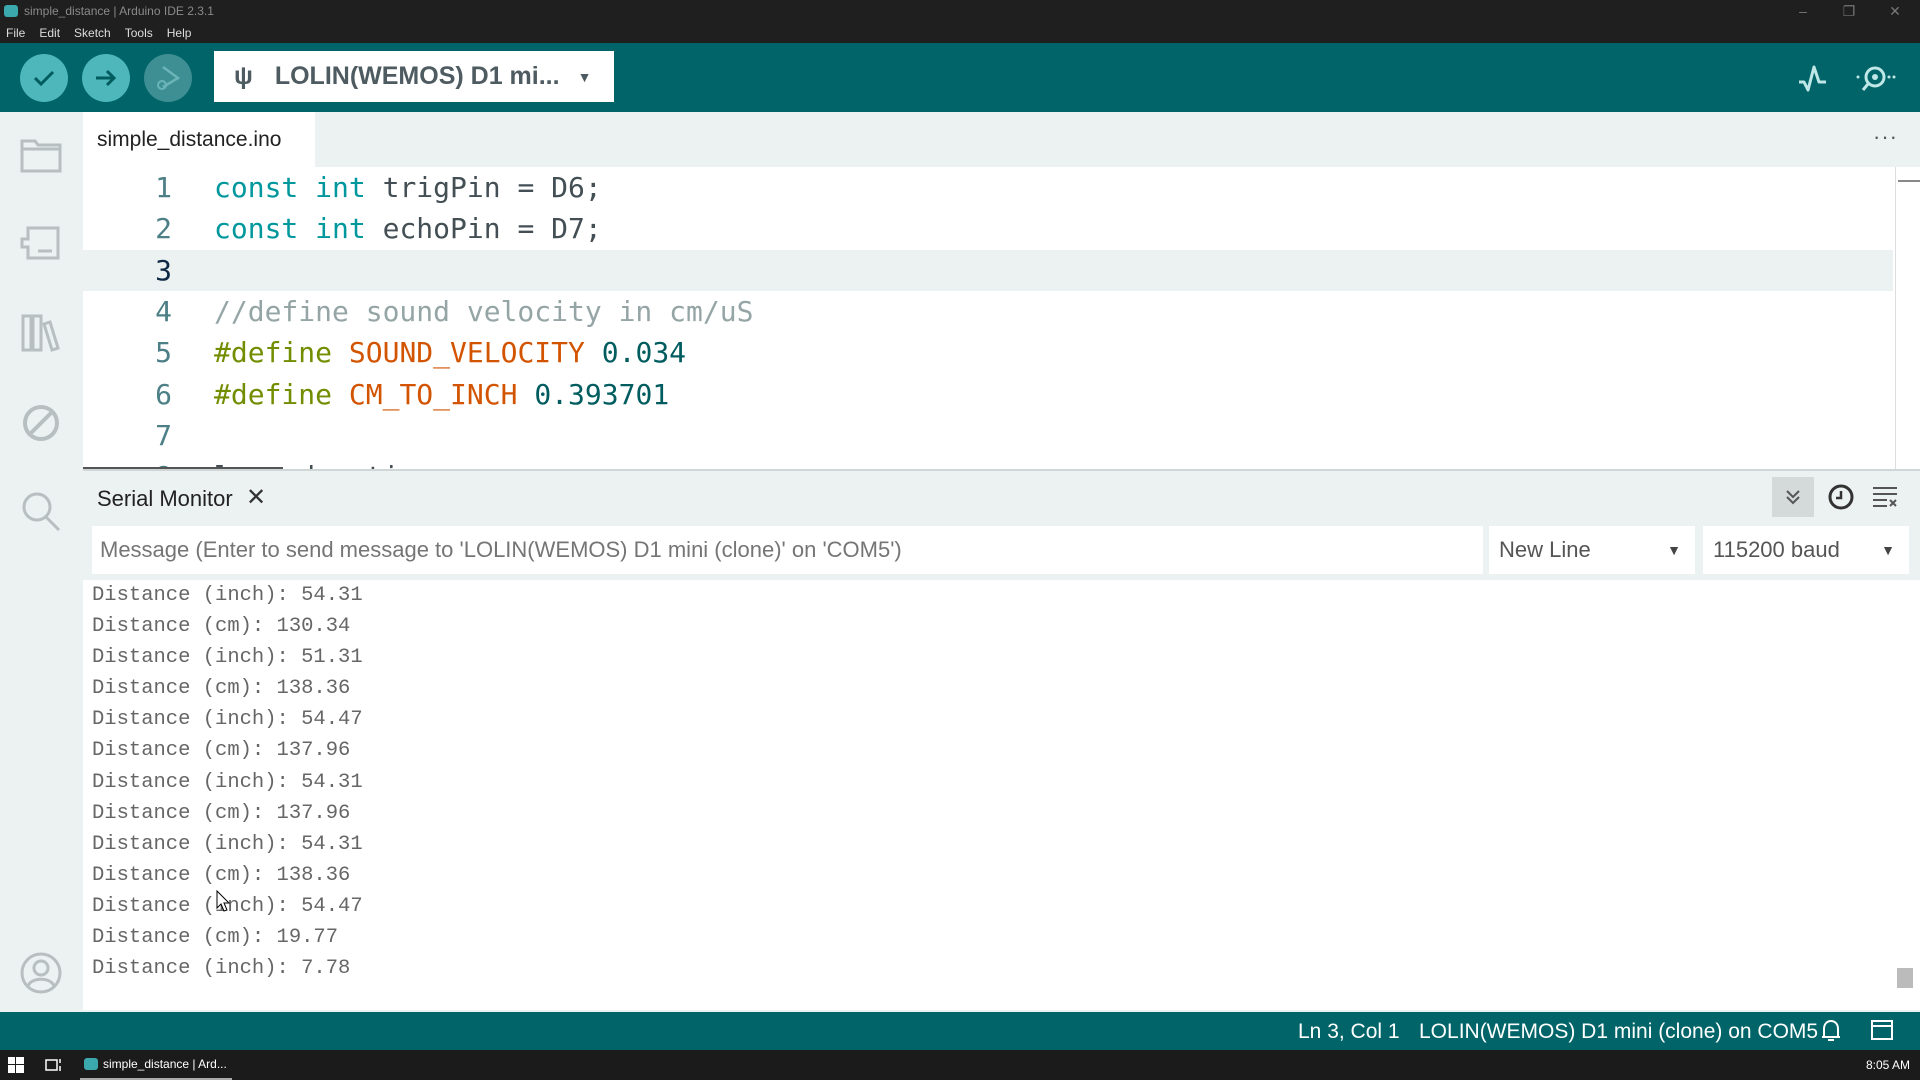 The width and height of the screenshot is (1920, 1080). I want to click on restore-button: ❐, so click(1849, 11).